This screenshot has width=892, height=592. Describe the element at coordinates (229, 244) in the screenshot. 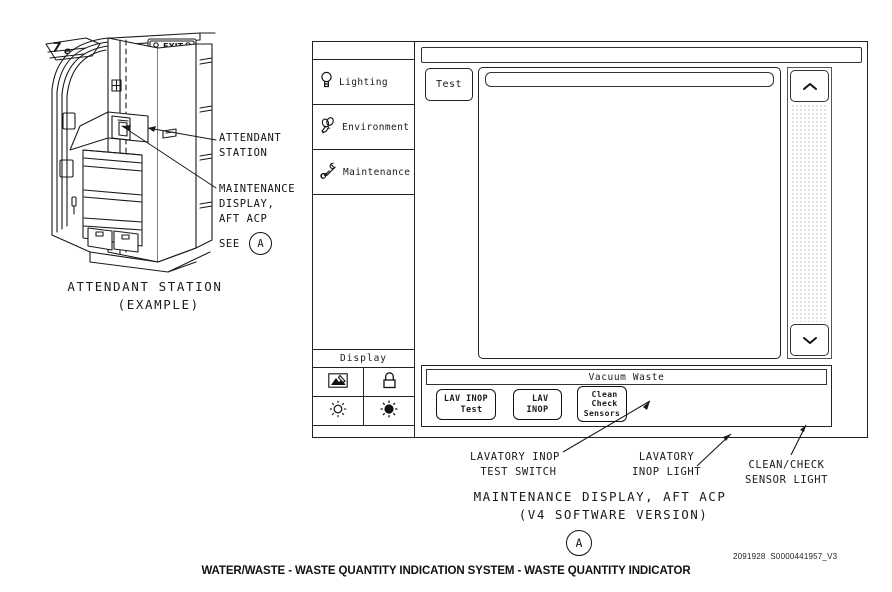

I see `see-label: SEE` at that location.